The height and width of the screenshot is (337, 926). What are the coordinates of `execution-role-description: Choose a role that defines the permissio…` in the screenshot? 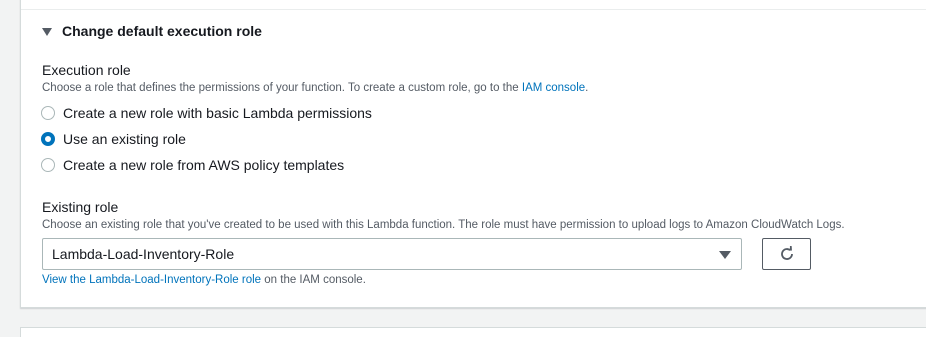 It's located at (315, 88).